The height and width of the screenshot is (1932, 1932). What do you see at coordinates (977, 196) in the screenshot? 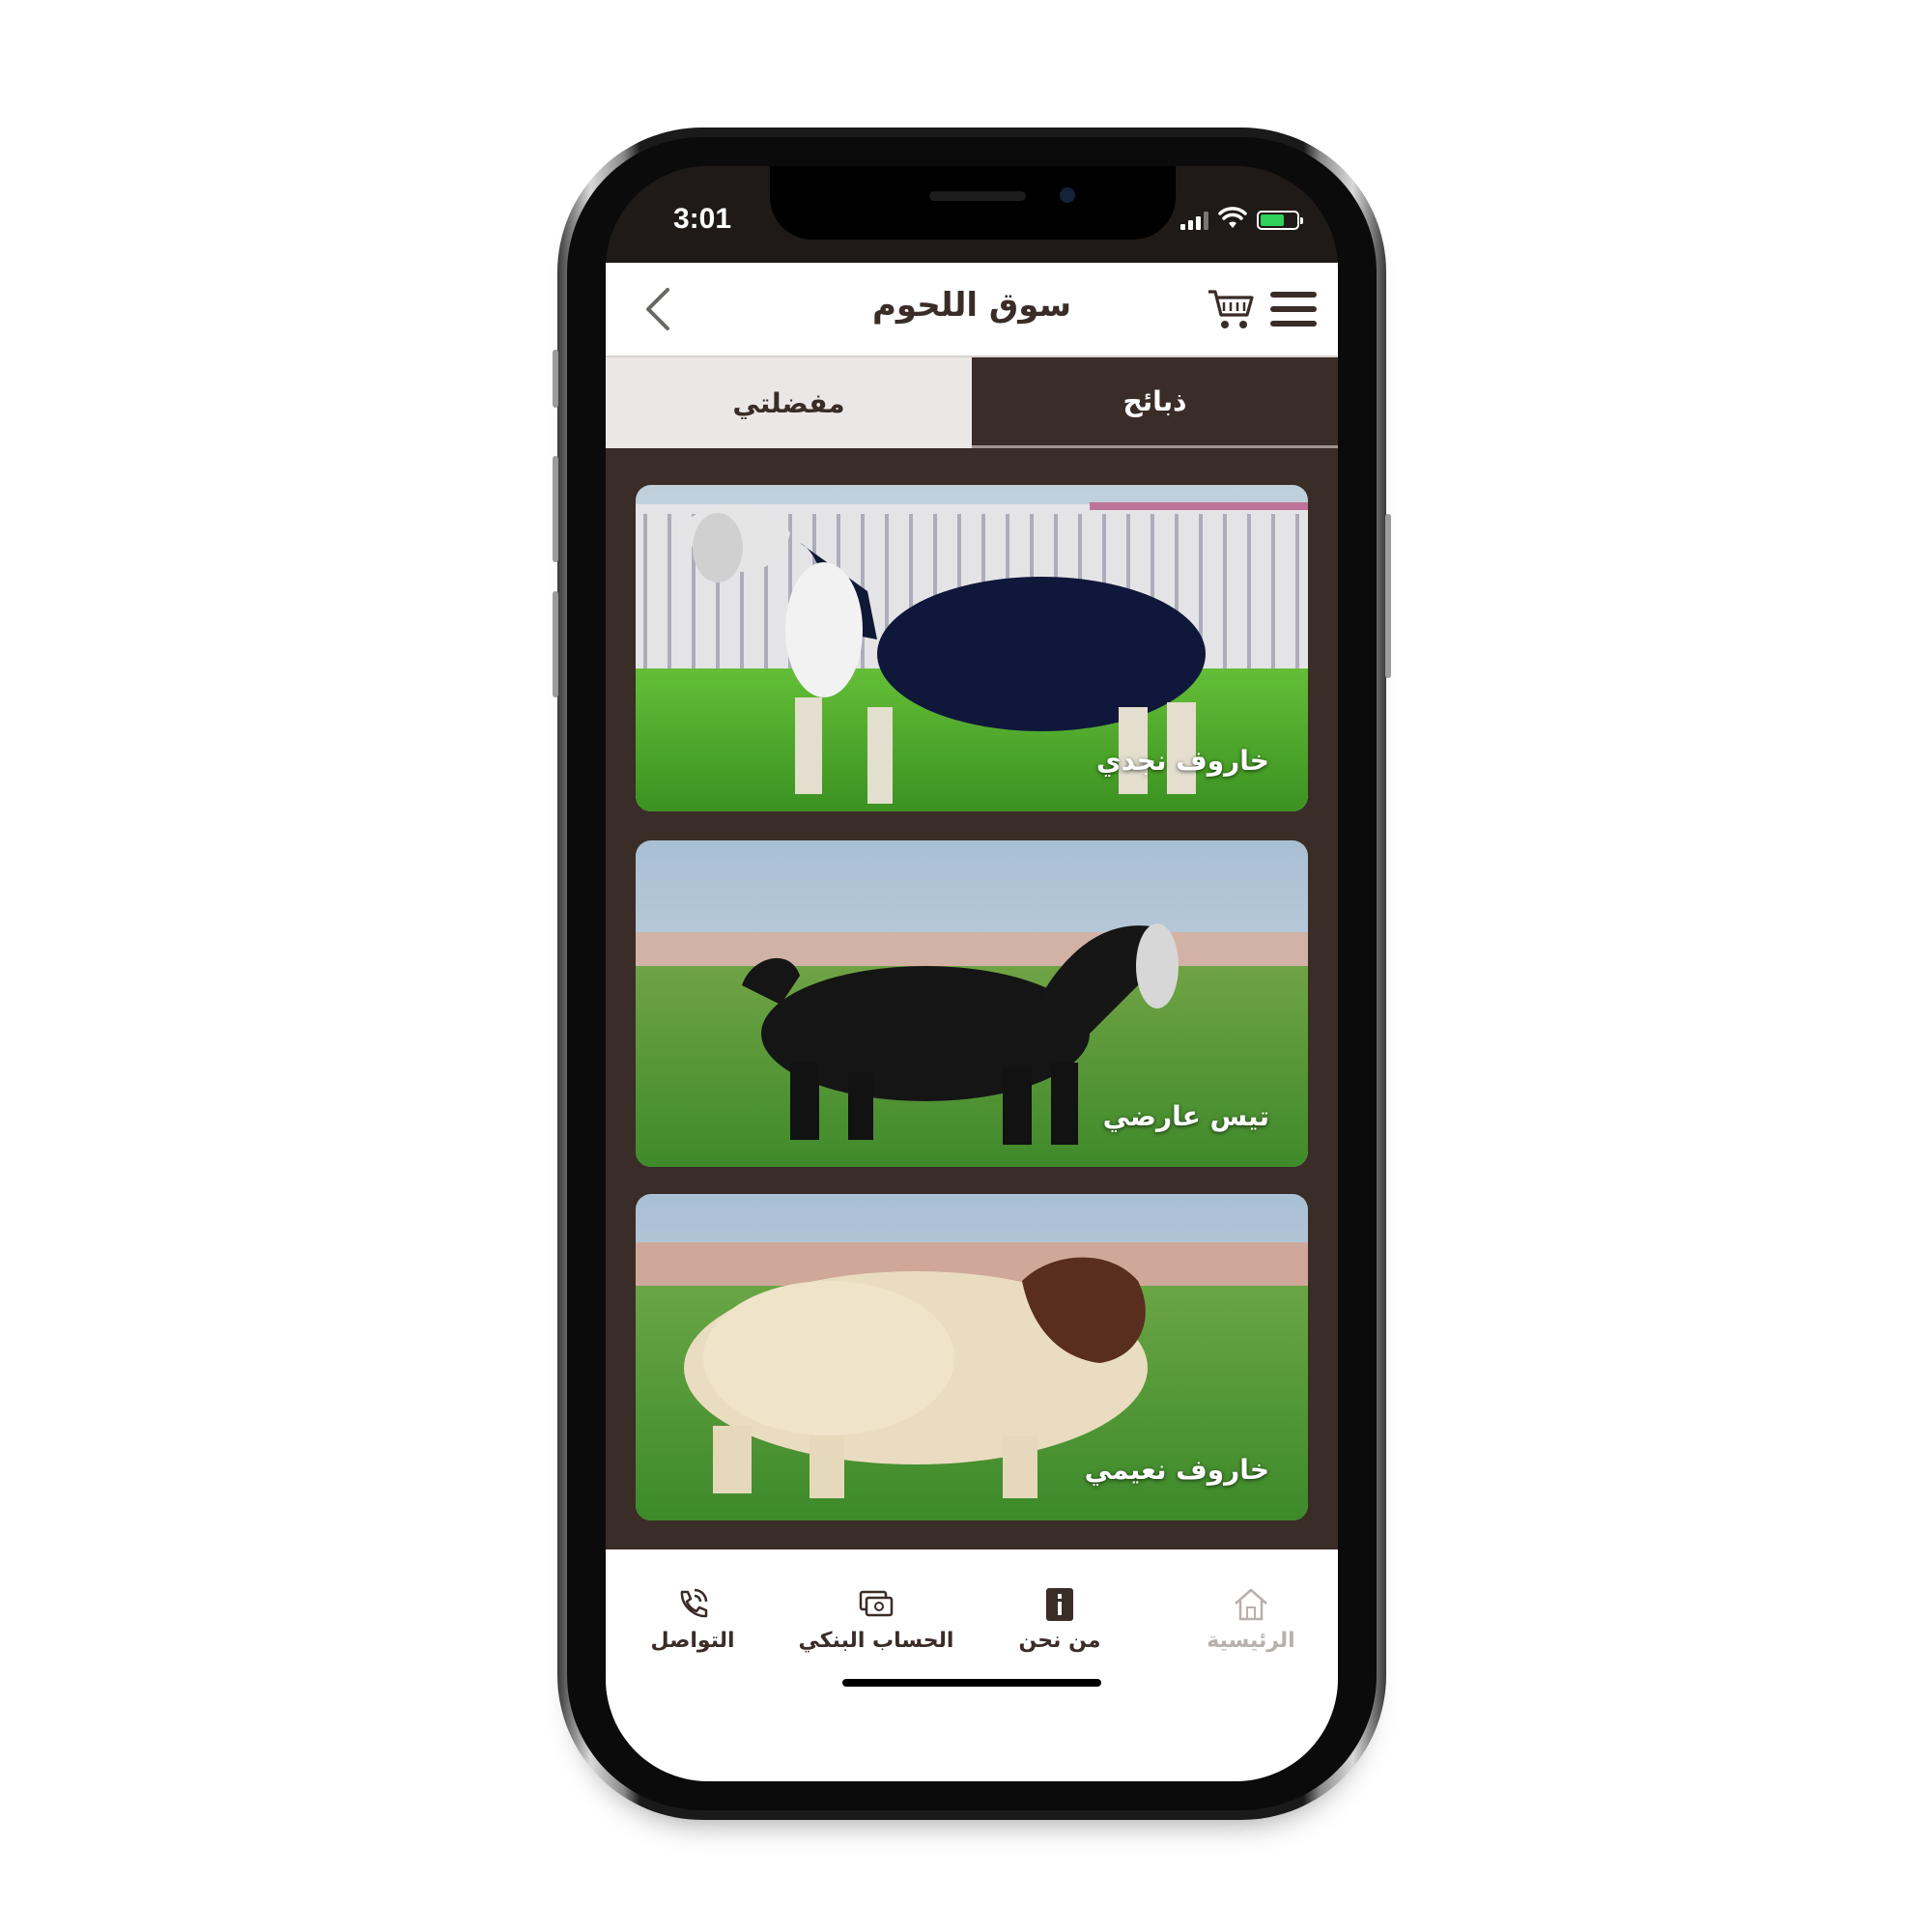
I see `speaker` at bounding box center [977, 196].